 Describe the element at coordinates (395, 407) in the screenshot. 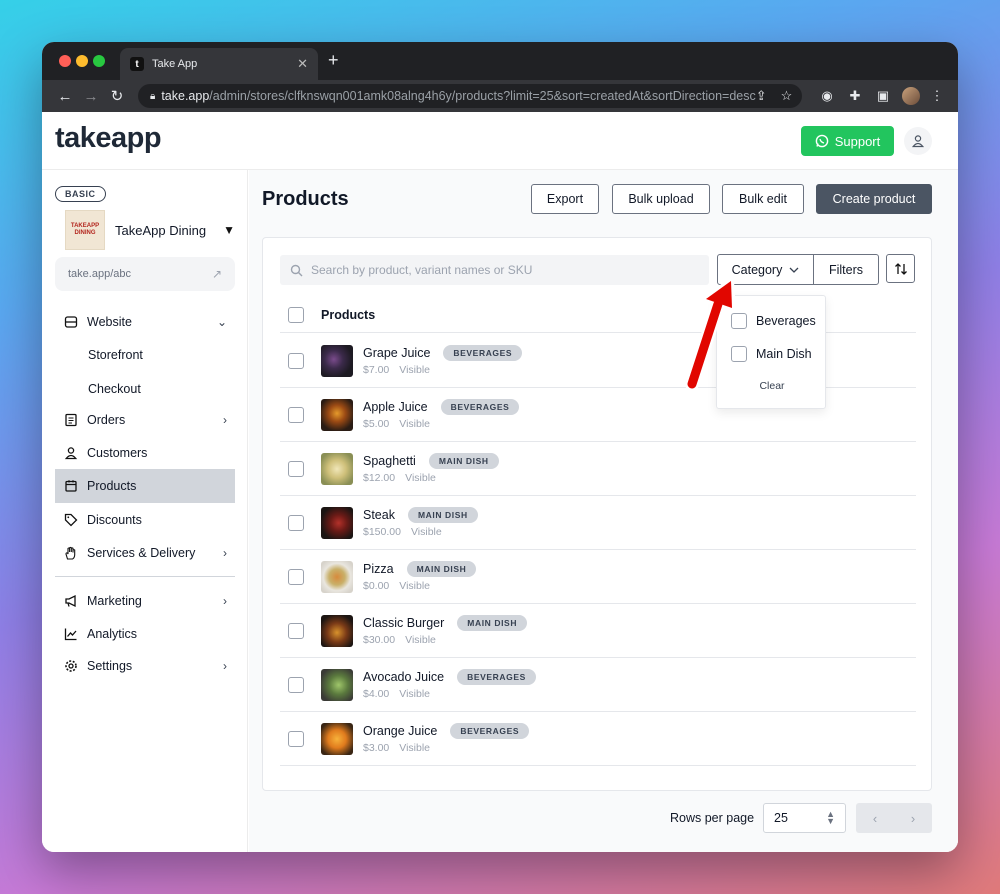

I see `product-name: Apple Juice` at that location.